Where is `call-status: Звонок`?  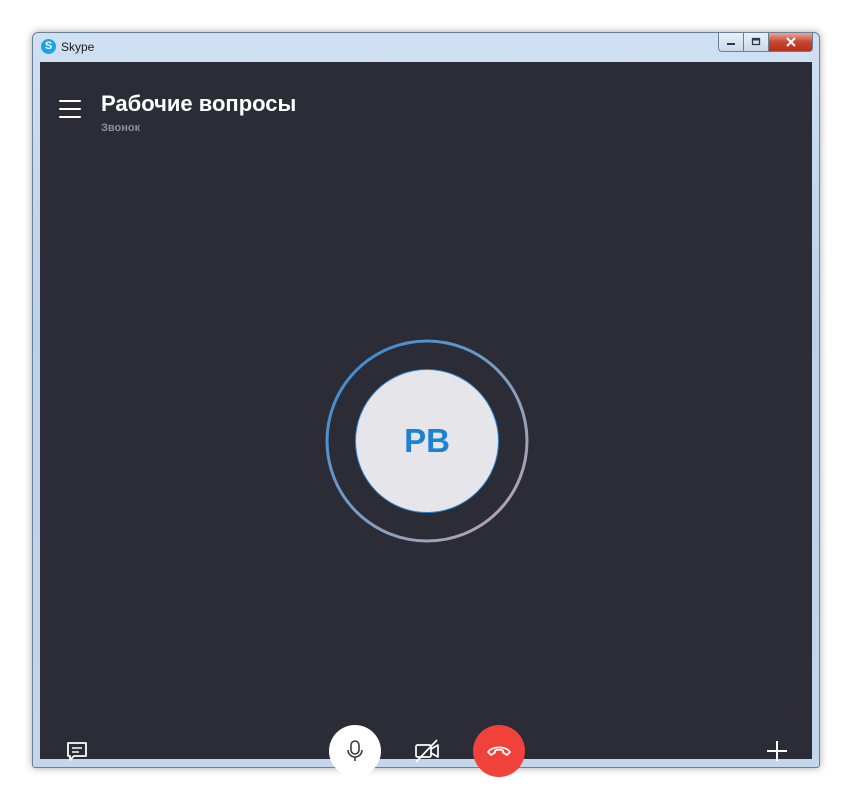
call-status: Звонок is located at coordinates (121, 128).